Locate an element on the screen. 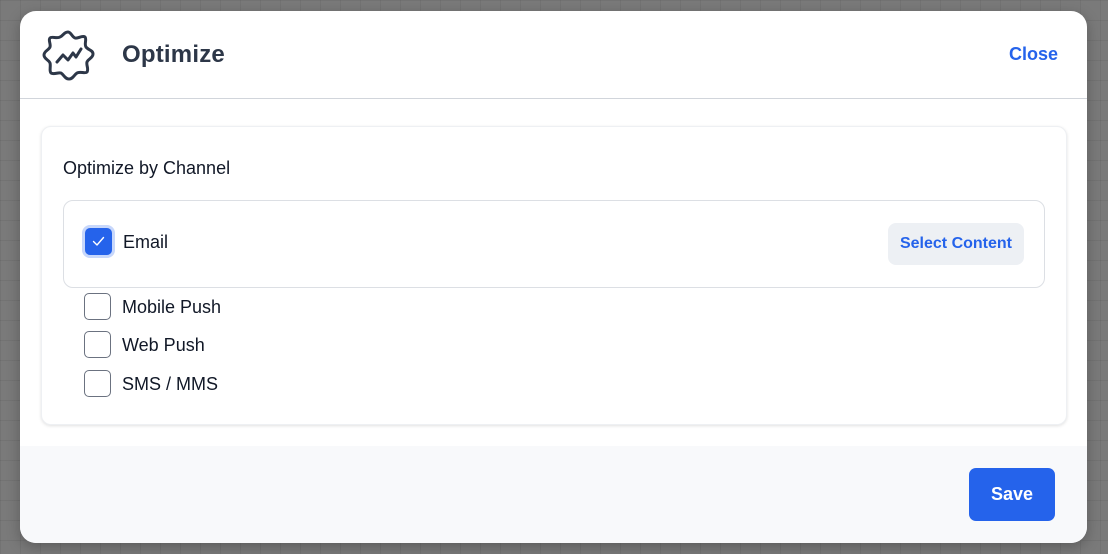 This screenshot has height=554, width=1108. select-content-button: Select Content is located at coordinates (956, 244).